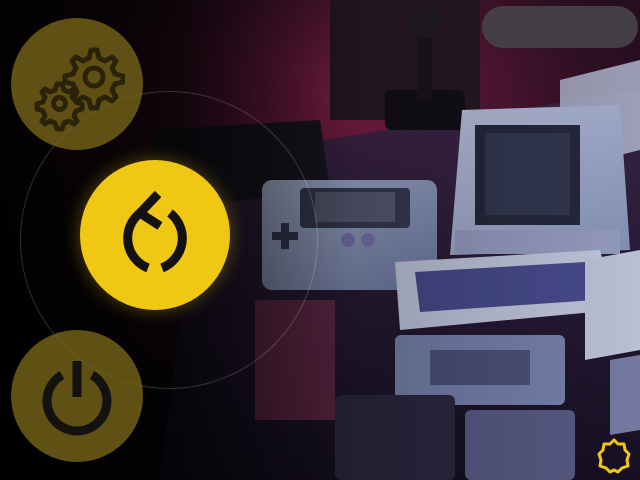 The width and height of the screenshot is (640, 480). Describe the element at coordinates (79, 89) in the screenshot. I see `gear-icon` at that location.